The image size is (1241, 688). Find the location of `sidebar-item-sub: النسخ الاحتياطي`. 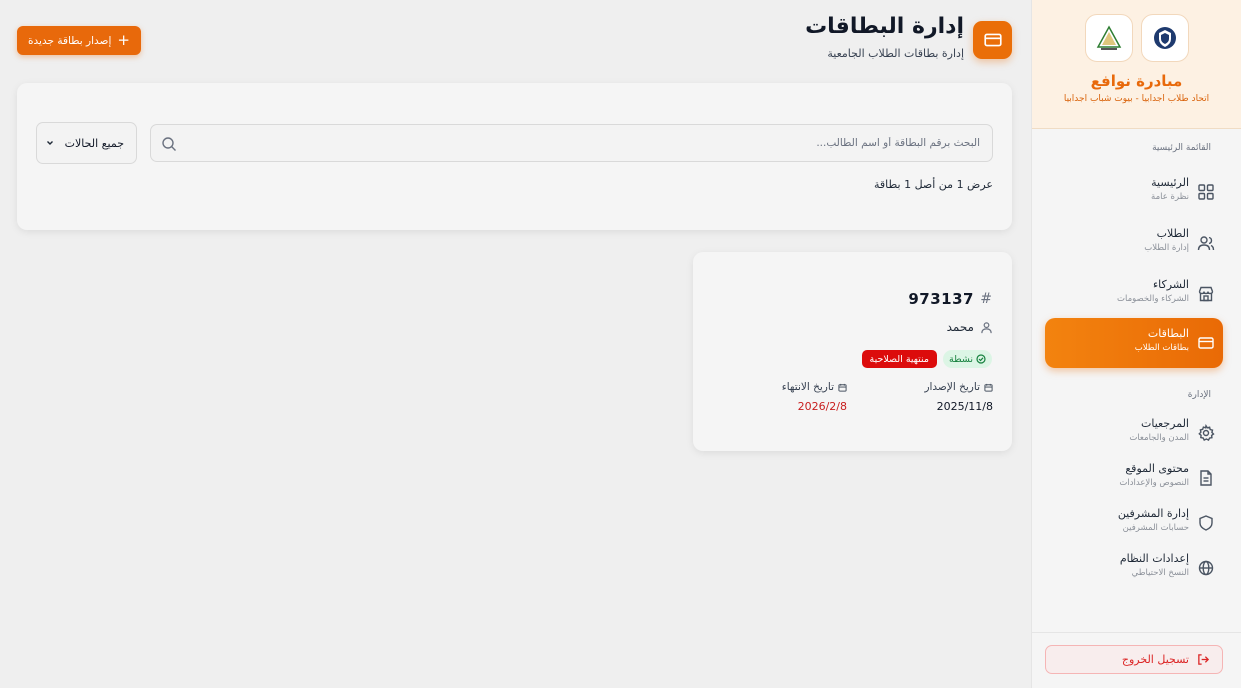

sidebar-item-sub: النسخ الاحتياطي is located at coordinates (1160, 573).